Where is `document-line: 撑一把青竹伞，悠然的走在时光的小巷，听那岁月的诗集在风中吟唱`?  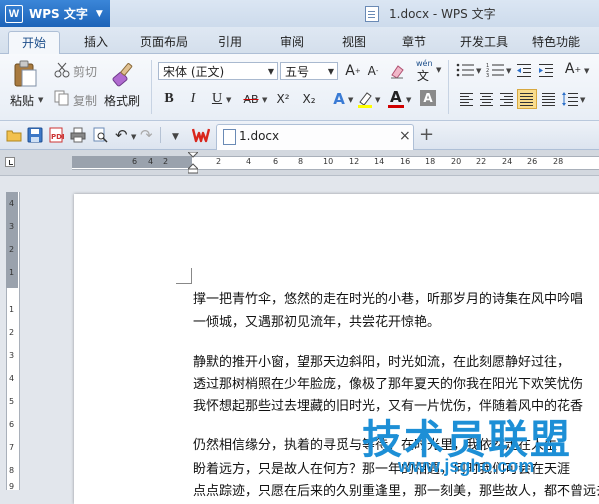 document-line: 撑一把青竹伞，悠然的走在时光的小巷，听那岁月的诗集在风中吟唱 is located at coordinates (388, 300).